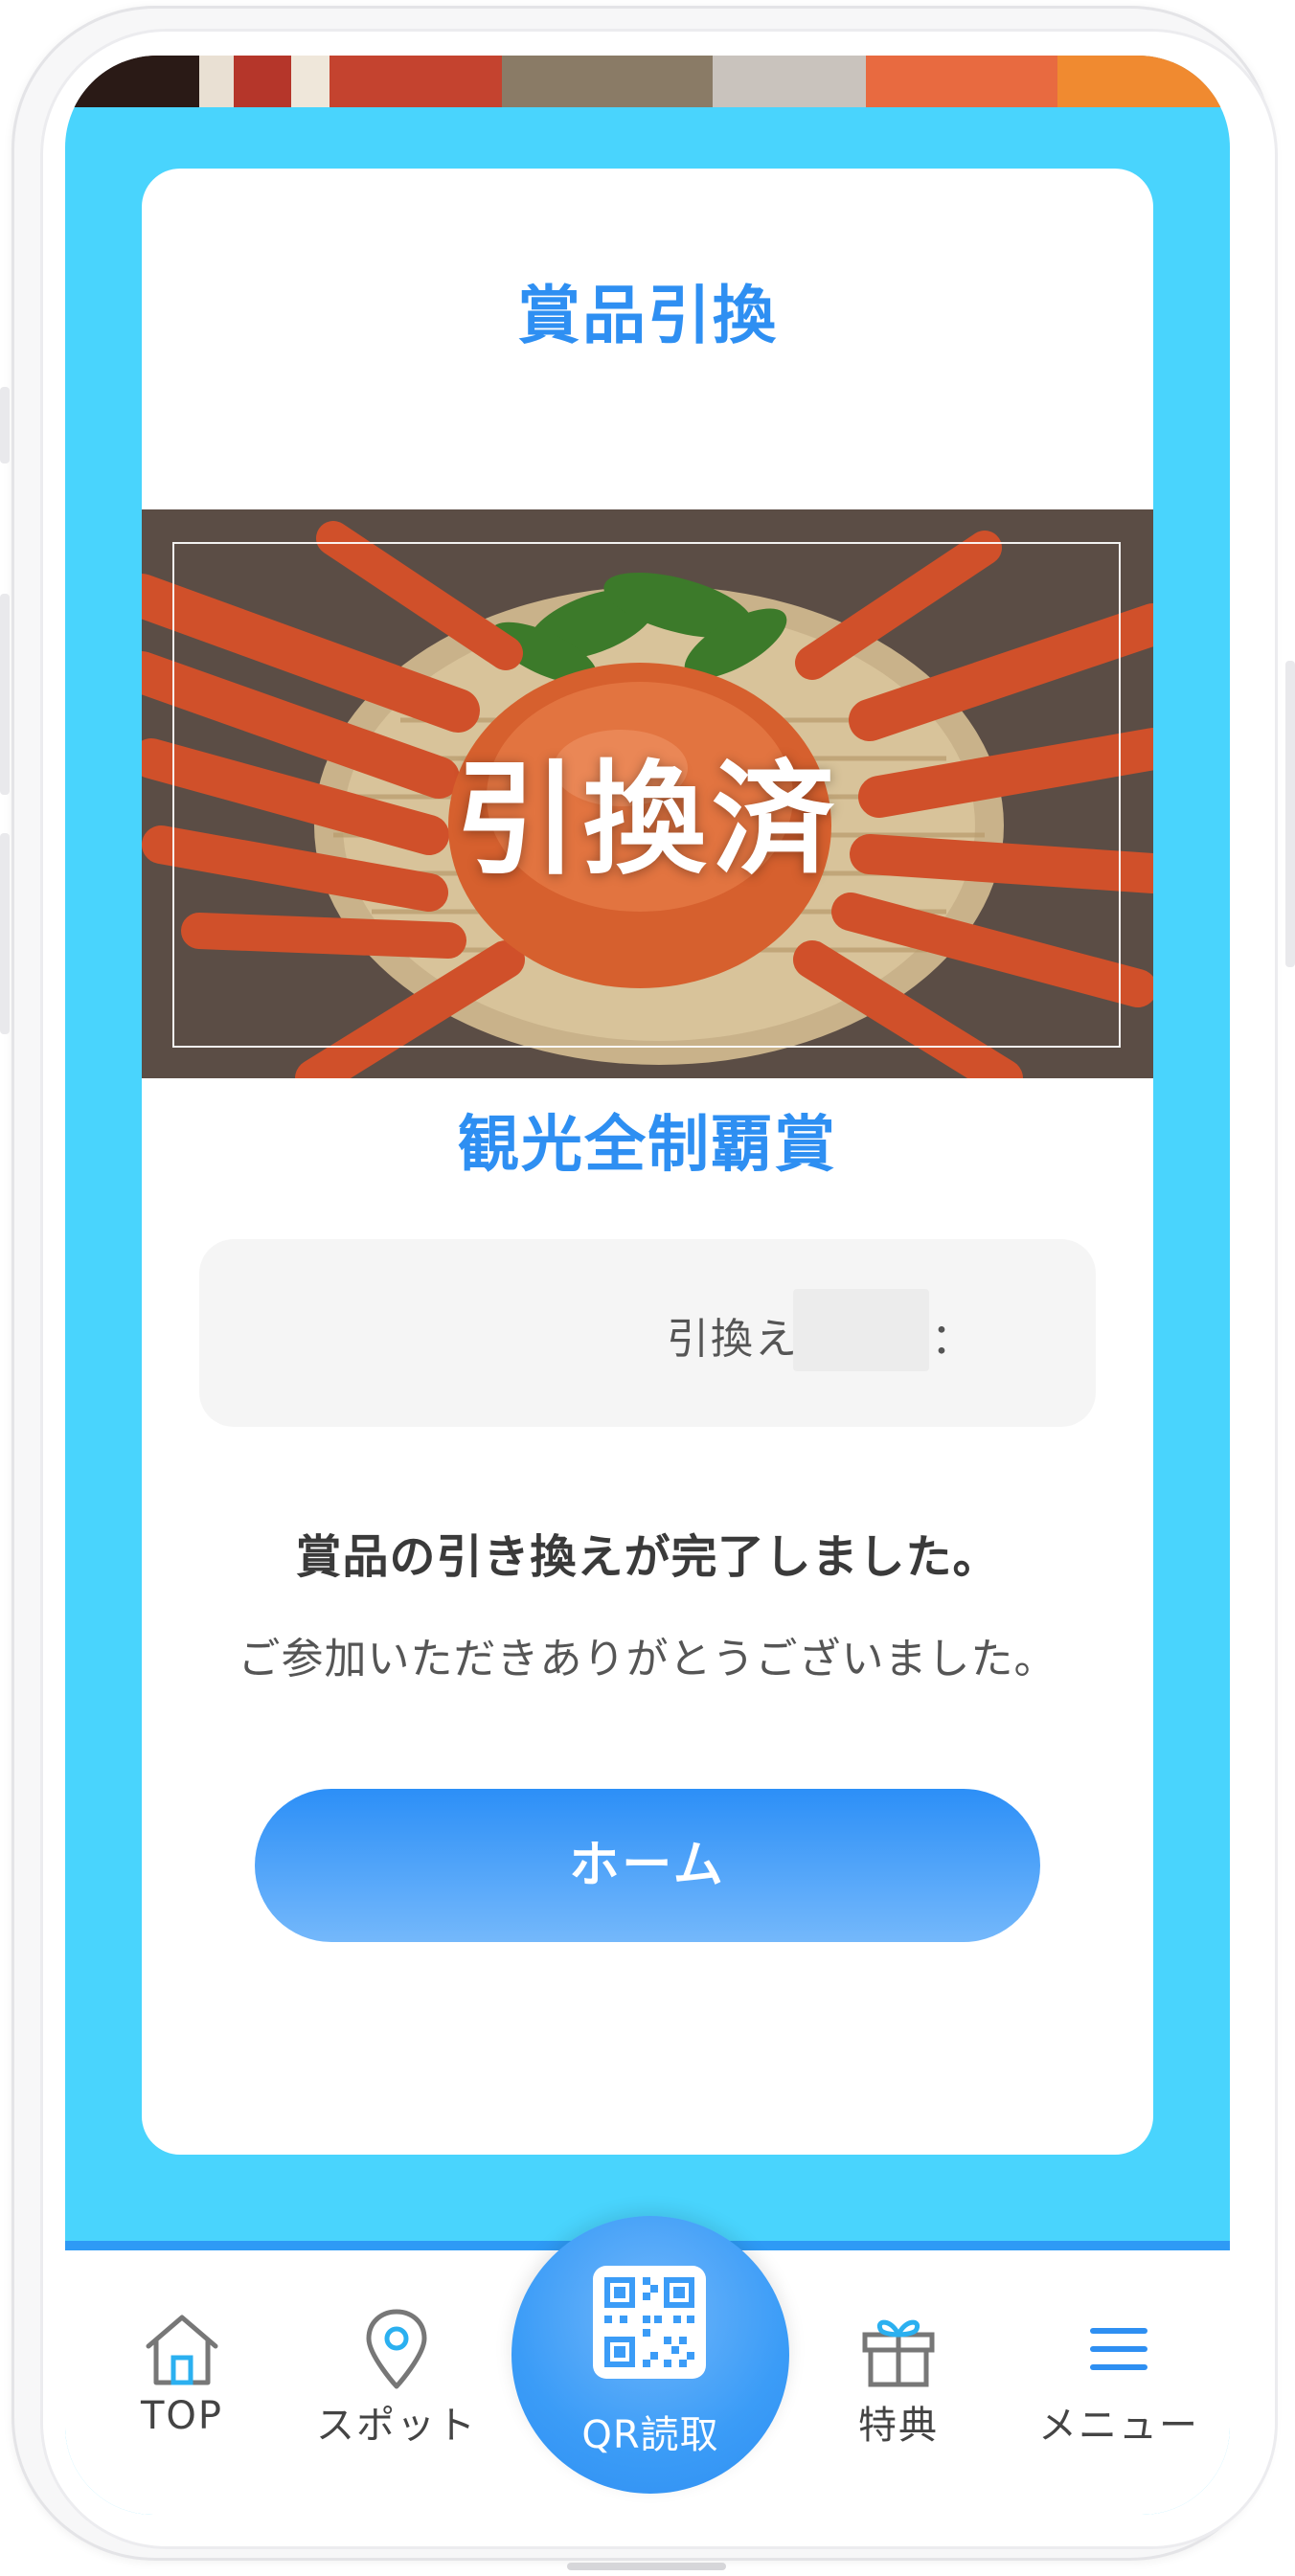 The height and width of the screenshot is (2576, 1295). What do you see at coordinates (396, 2426) in the screenshot?
I see `nav-label-spot: スポット` at bounding box center [396, 2426].